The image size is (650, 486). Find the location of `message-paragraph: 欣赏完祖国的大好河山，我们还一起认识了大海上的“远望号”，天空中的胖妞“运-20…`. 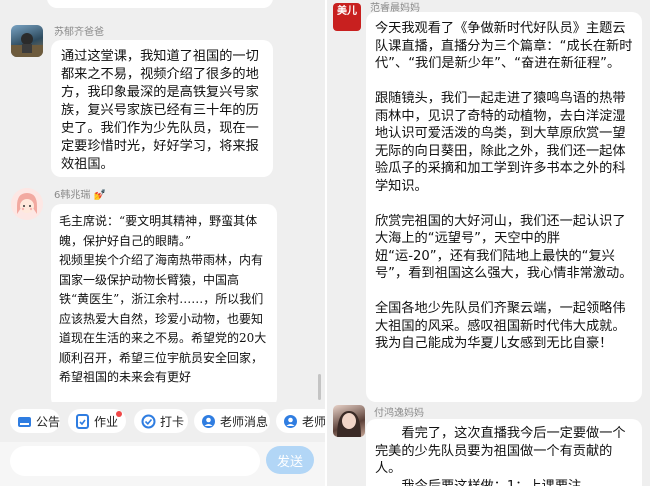

message-paragraph: 欣赏完祖国的大好河山，我们还一起认识了大海上的“远望号”，天空中的胖妞“运-20… is located at coordinates (504, 247).